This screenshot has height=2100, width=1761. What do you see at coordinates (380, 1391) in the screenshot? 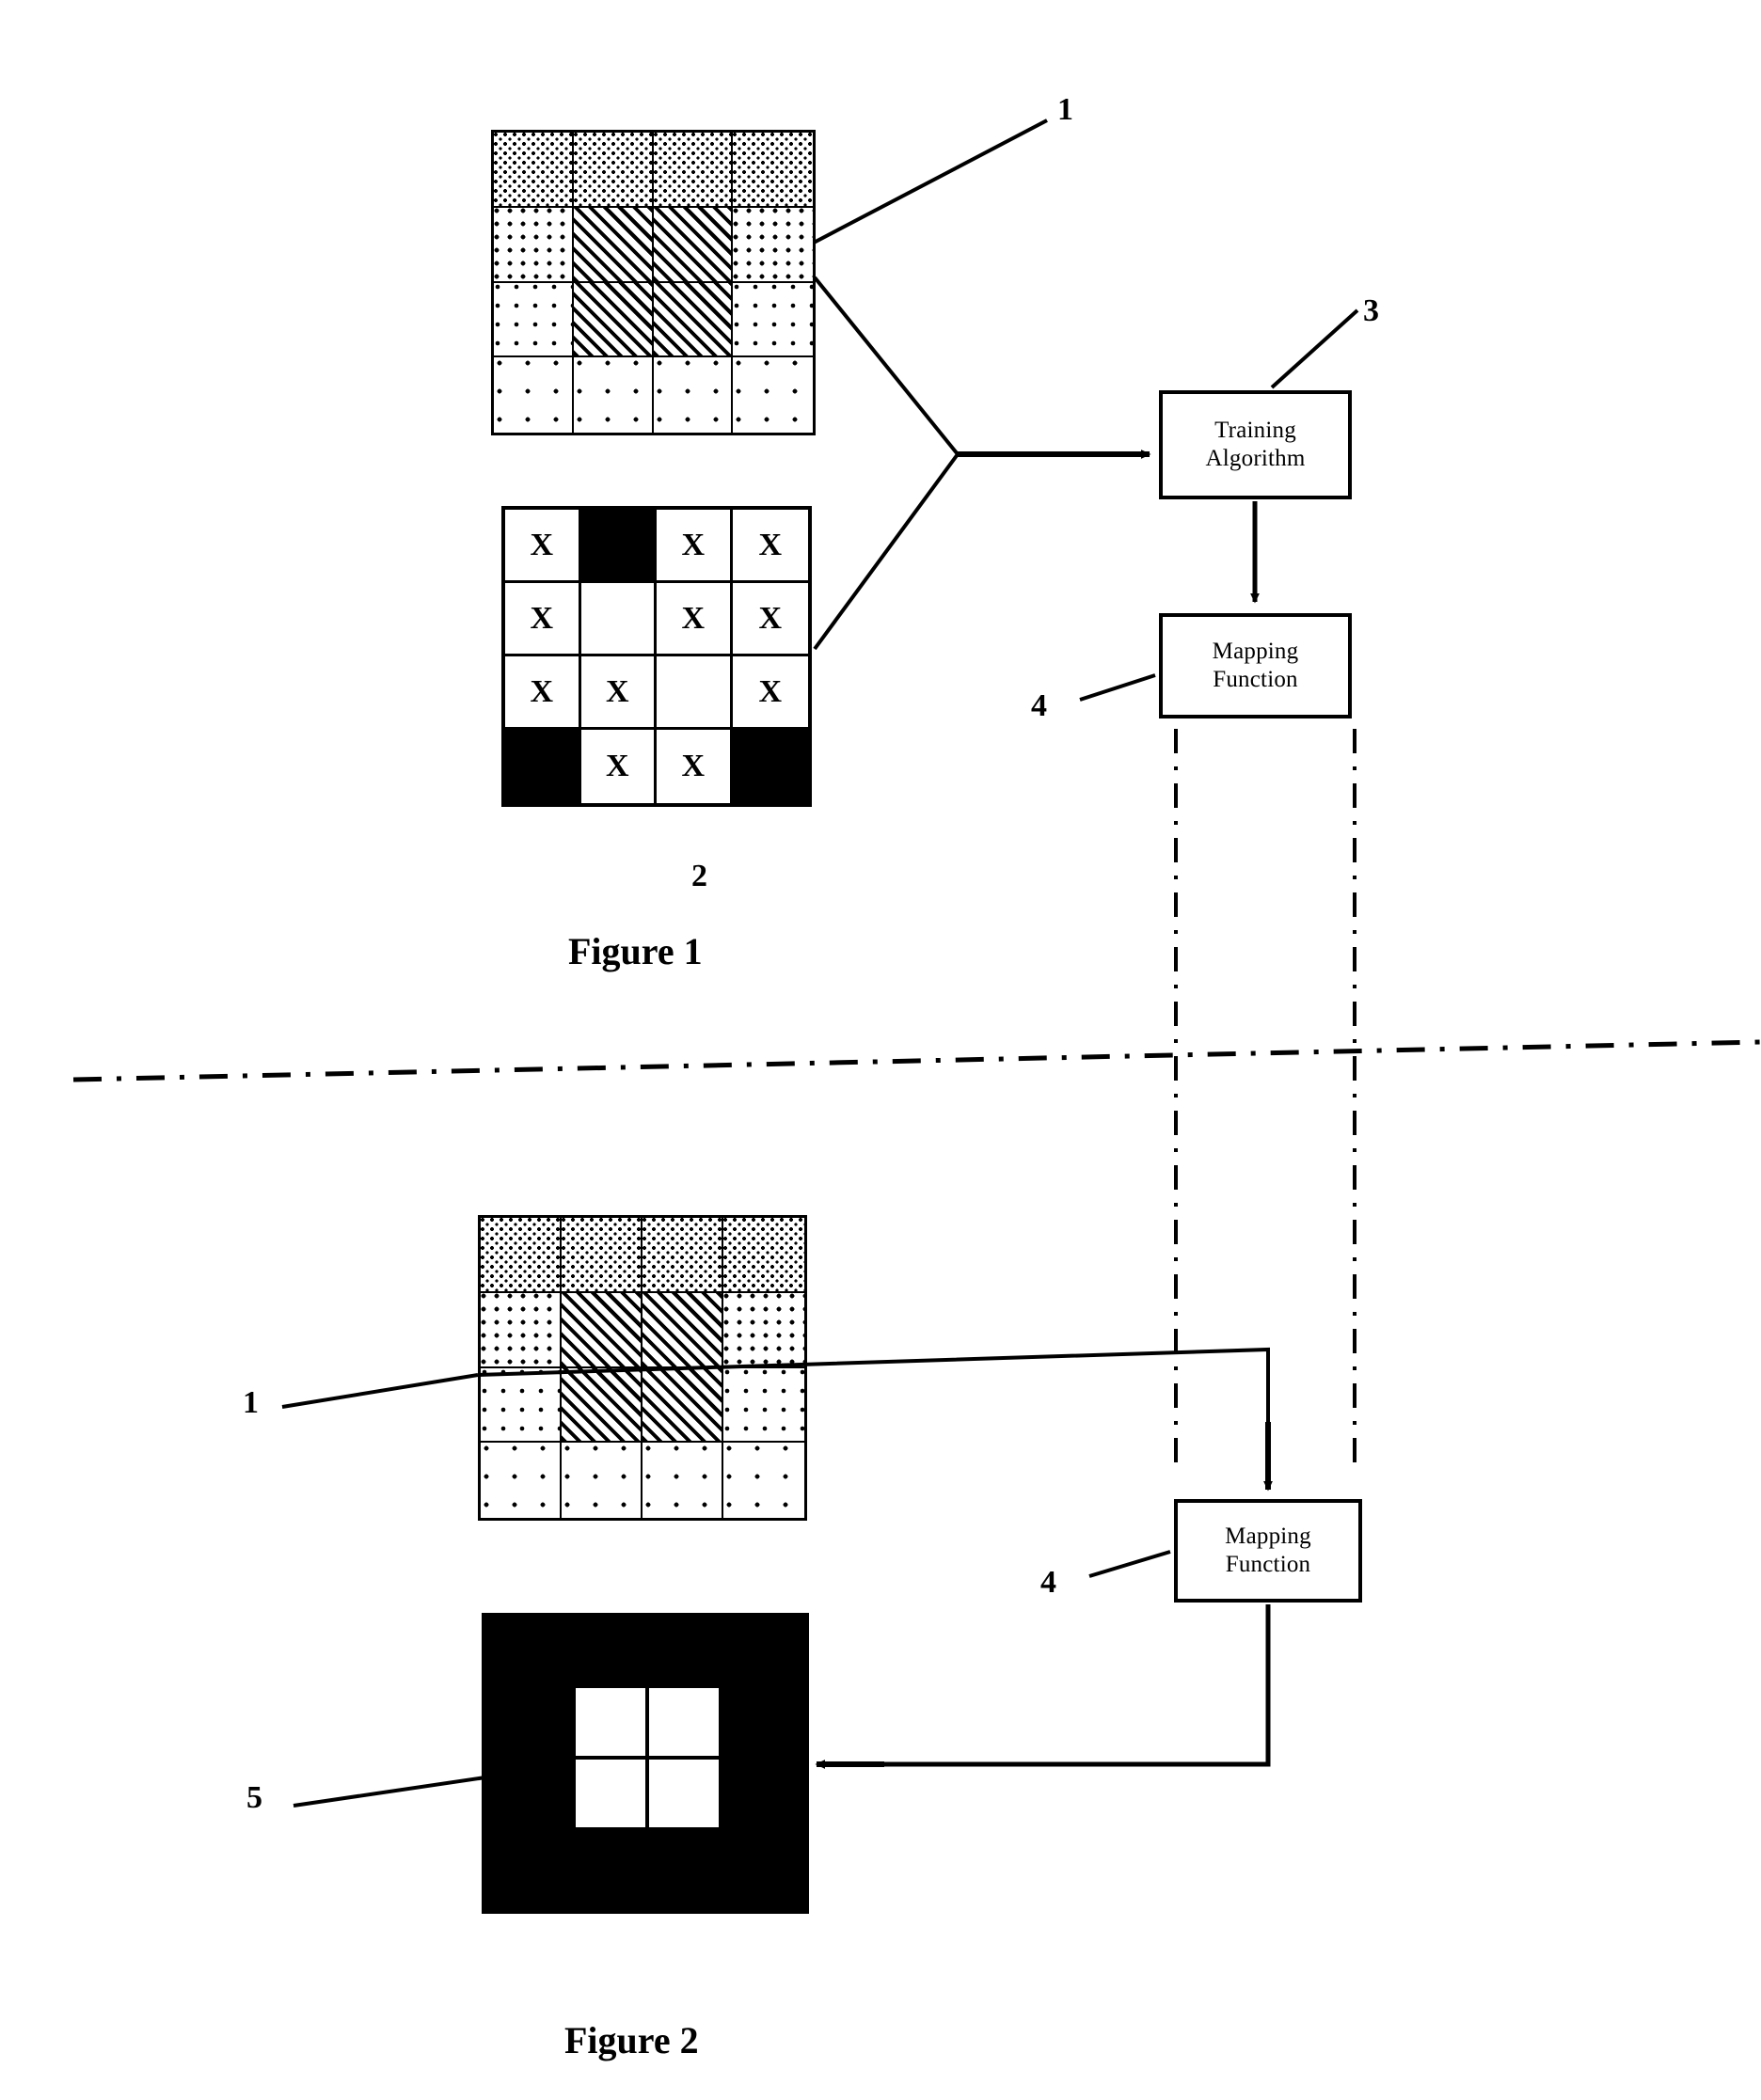
I see `leader-line-ref-1-fig2` at bounding box center [380, 1391].